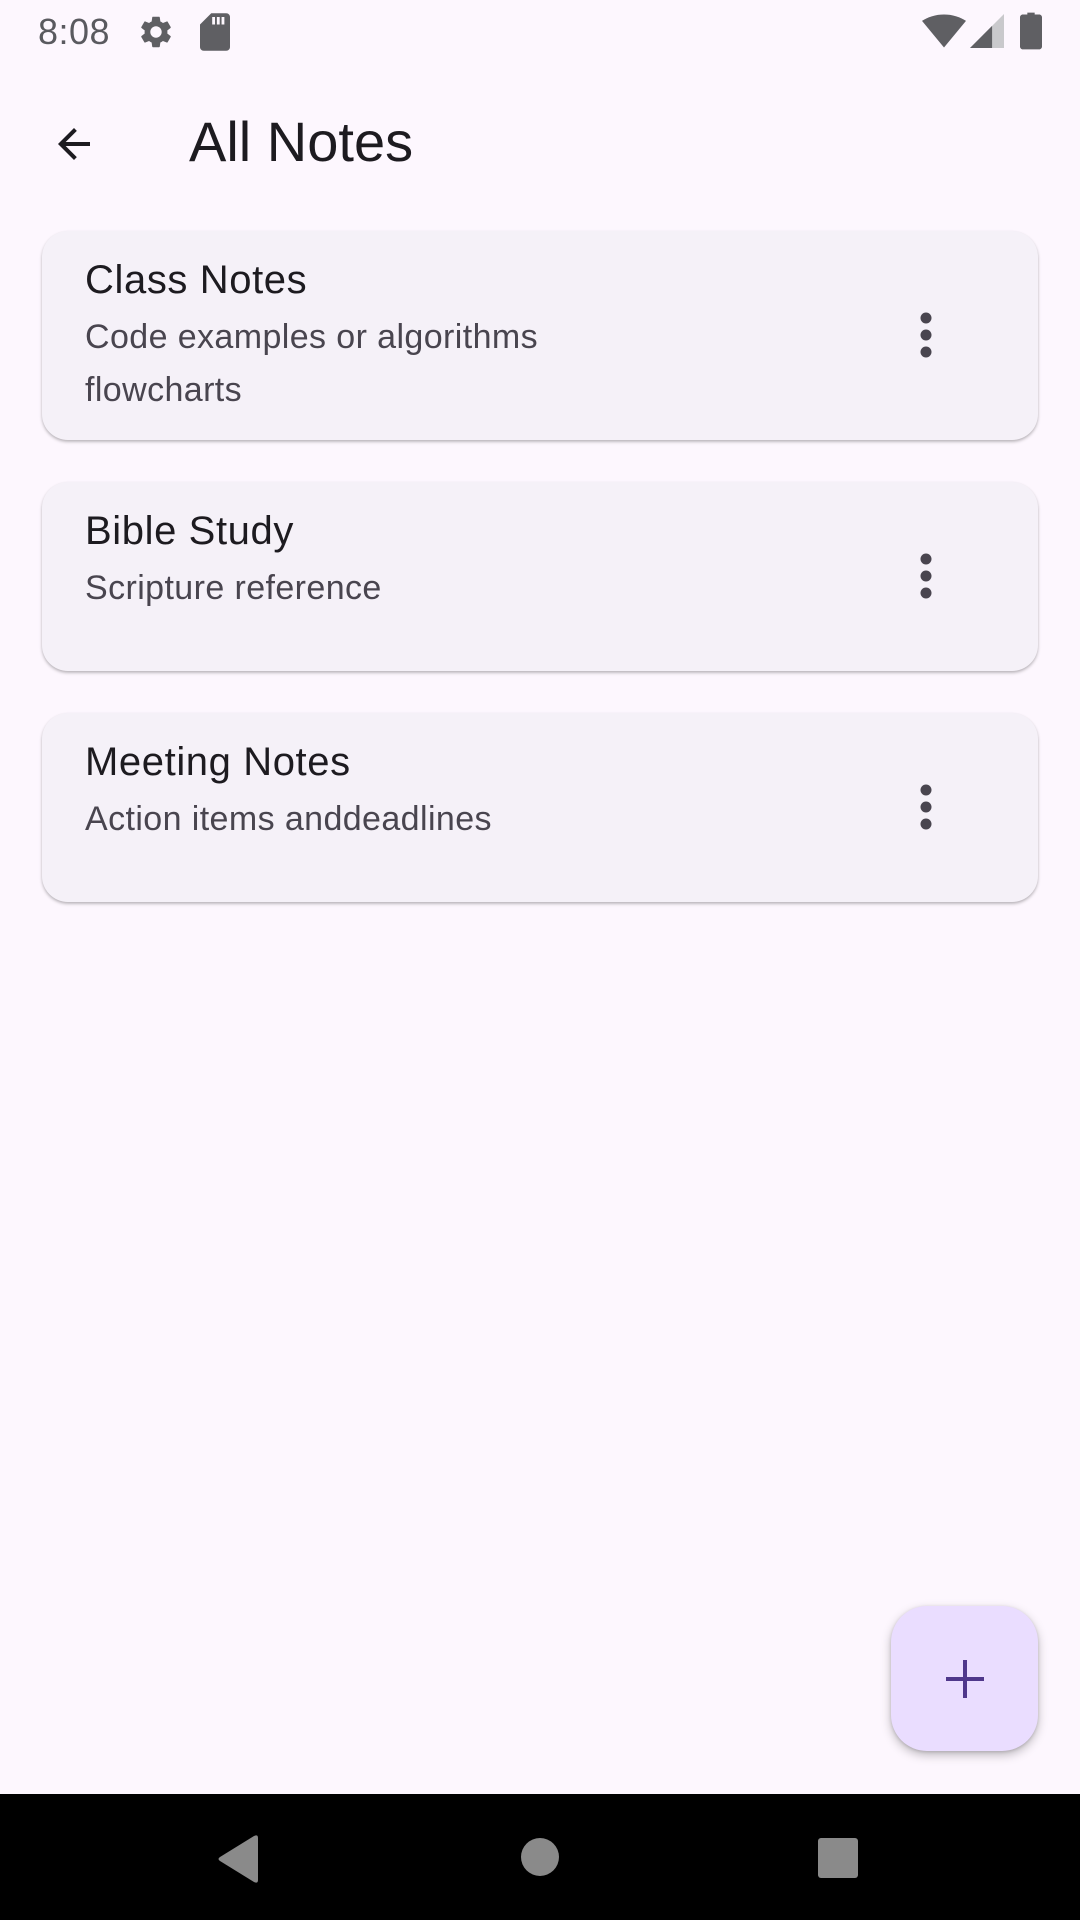  Describe the element at coordinates (540, 134) in the screenshot. I see `app-bar: All Notes` at that location.